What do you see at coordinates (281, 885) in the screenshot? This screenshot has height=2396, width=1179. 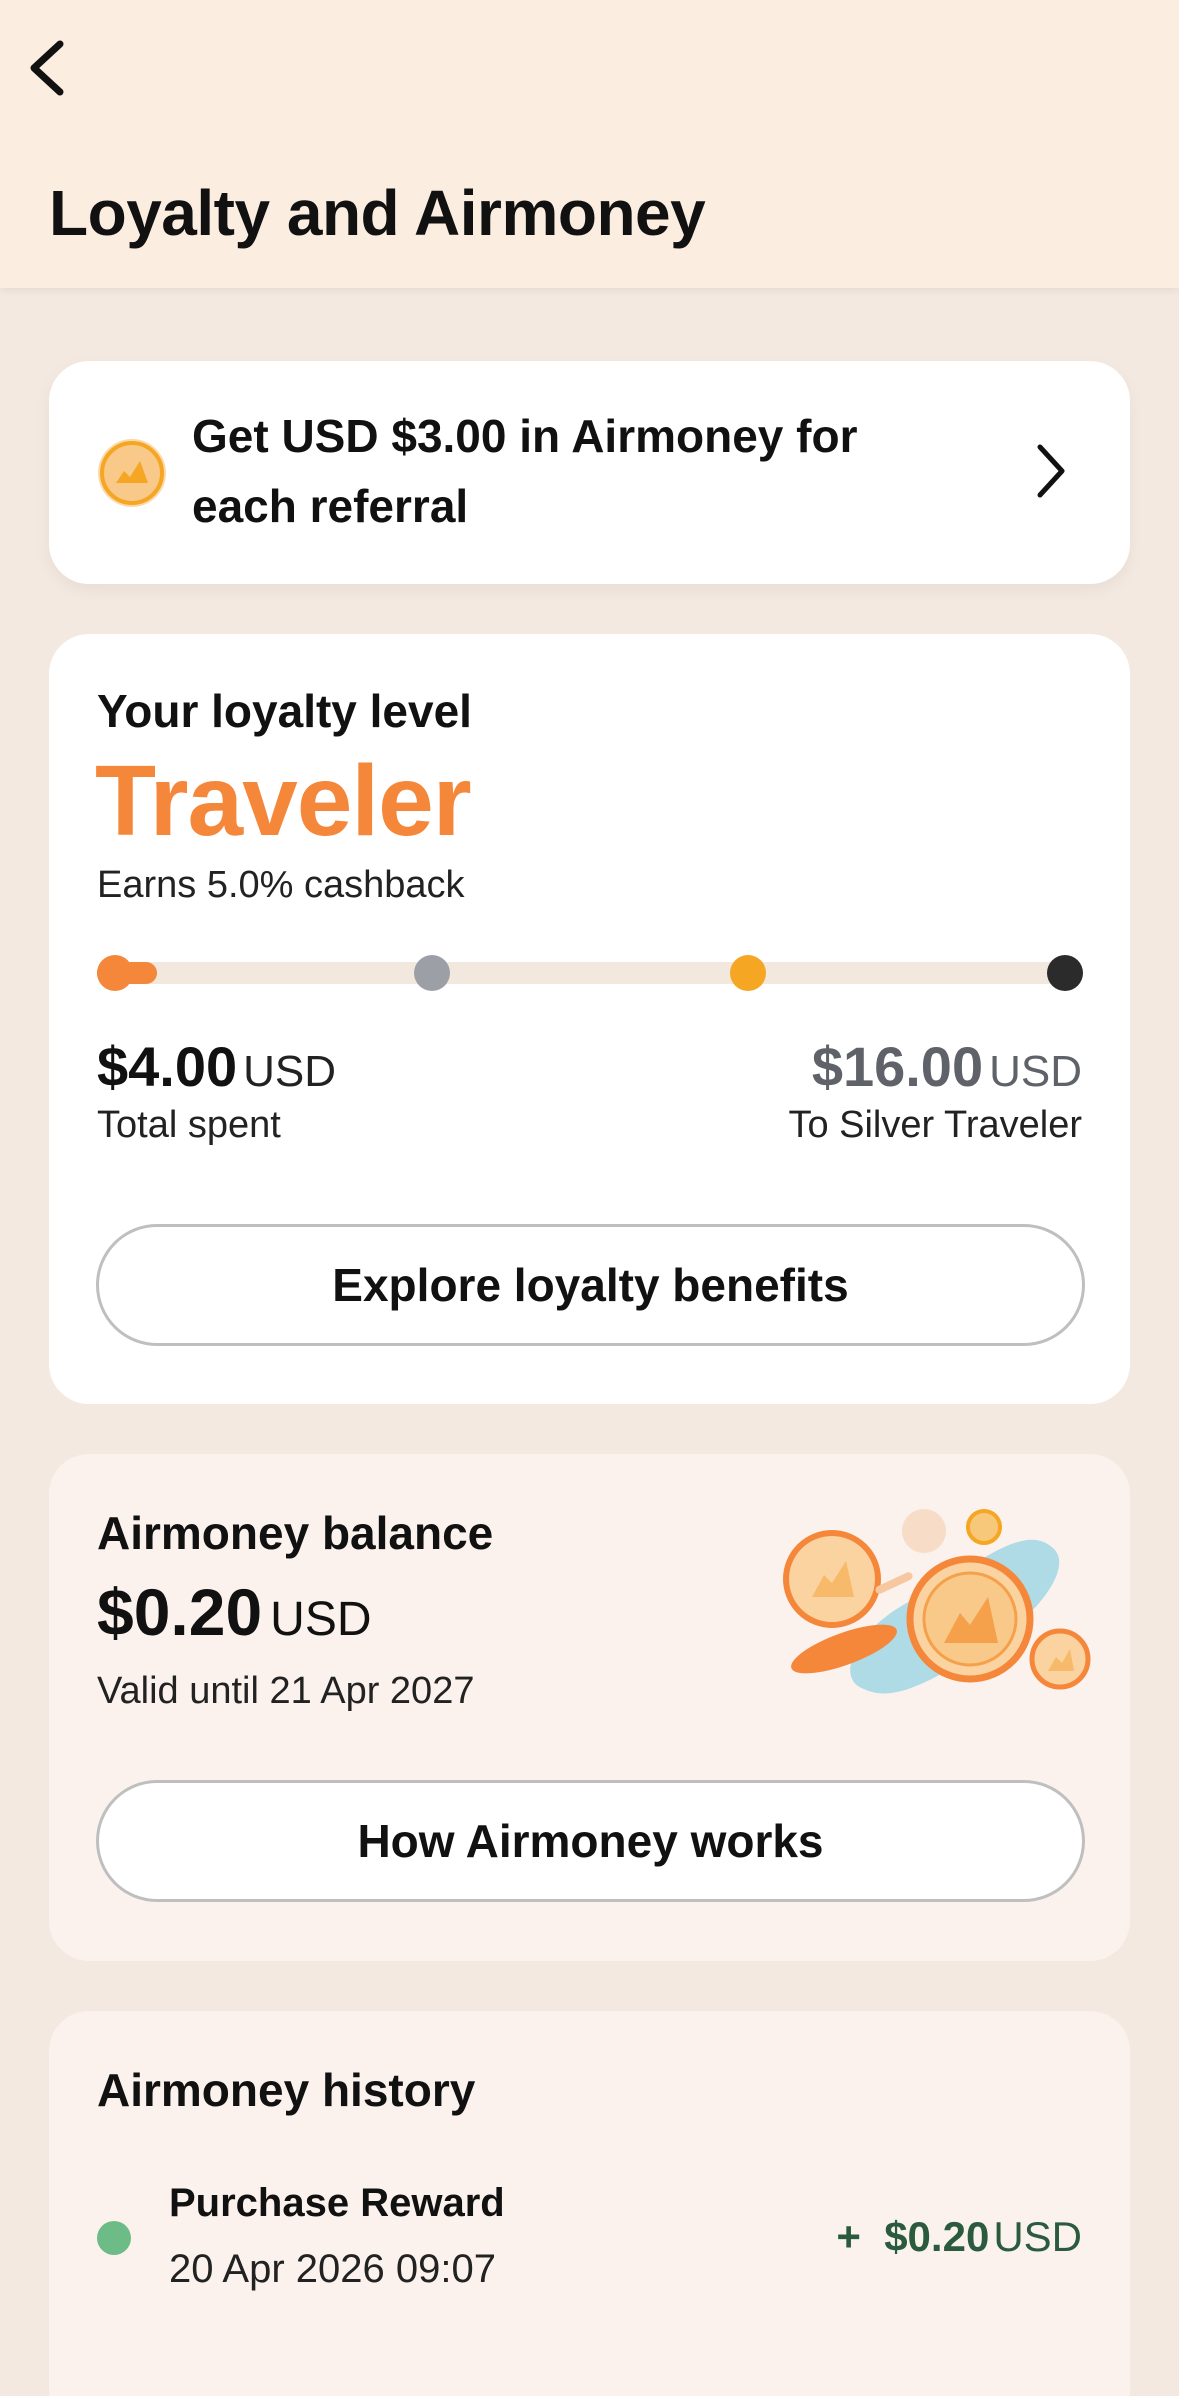 I see `cashback-rate: Earns 5.0% cashback` at bounding box center [281, 885].